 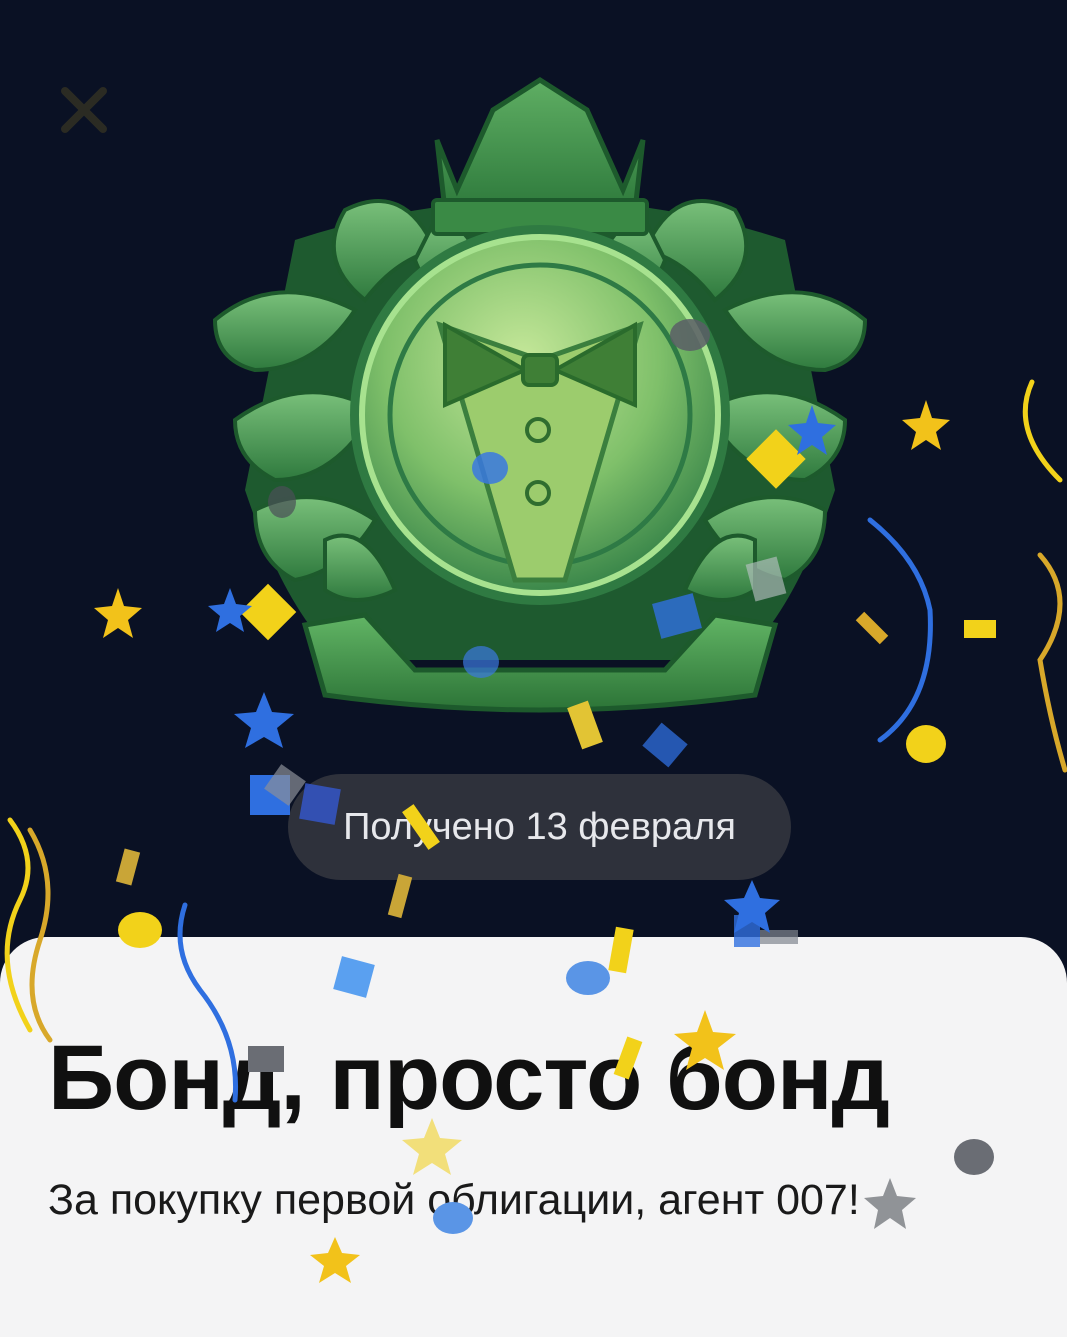 I want to click on achievement-title: Бонд, просто бонд, so click(x=469, y=1078).